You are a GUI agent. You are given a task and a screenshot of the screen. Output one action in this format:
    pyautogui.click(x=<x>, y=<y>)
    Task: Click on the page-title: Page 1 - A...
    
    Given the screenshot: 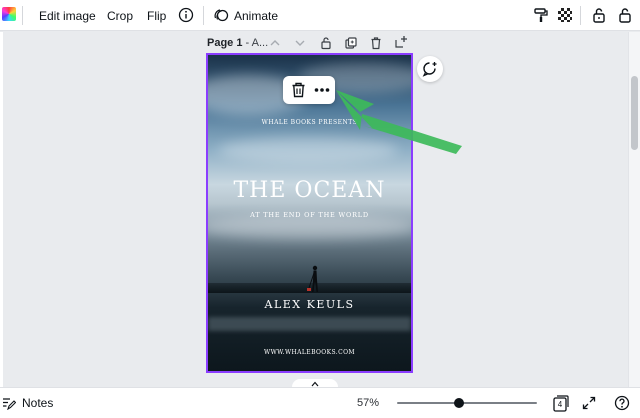 What is the action you would take?
    pyautogui.click(x=237, y=43)
    